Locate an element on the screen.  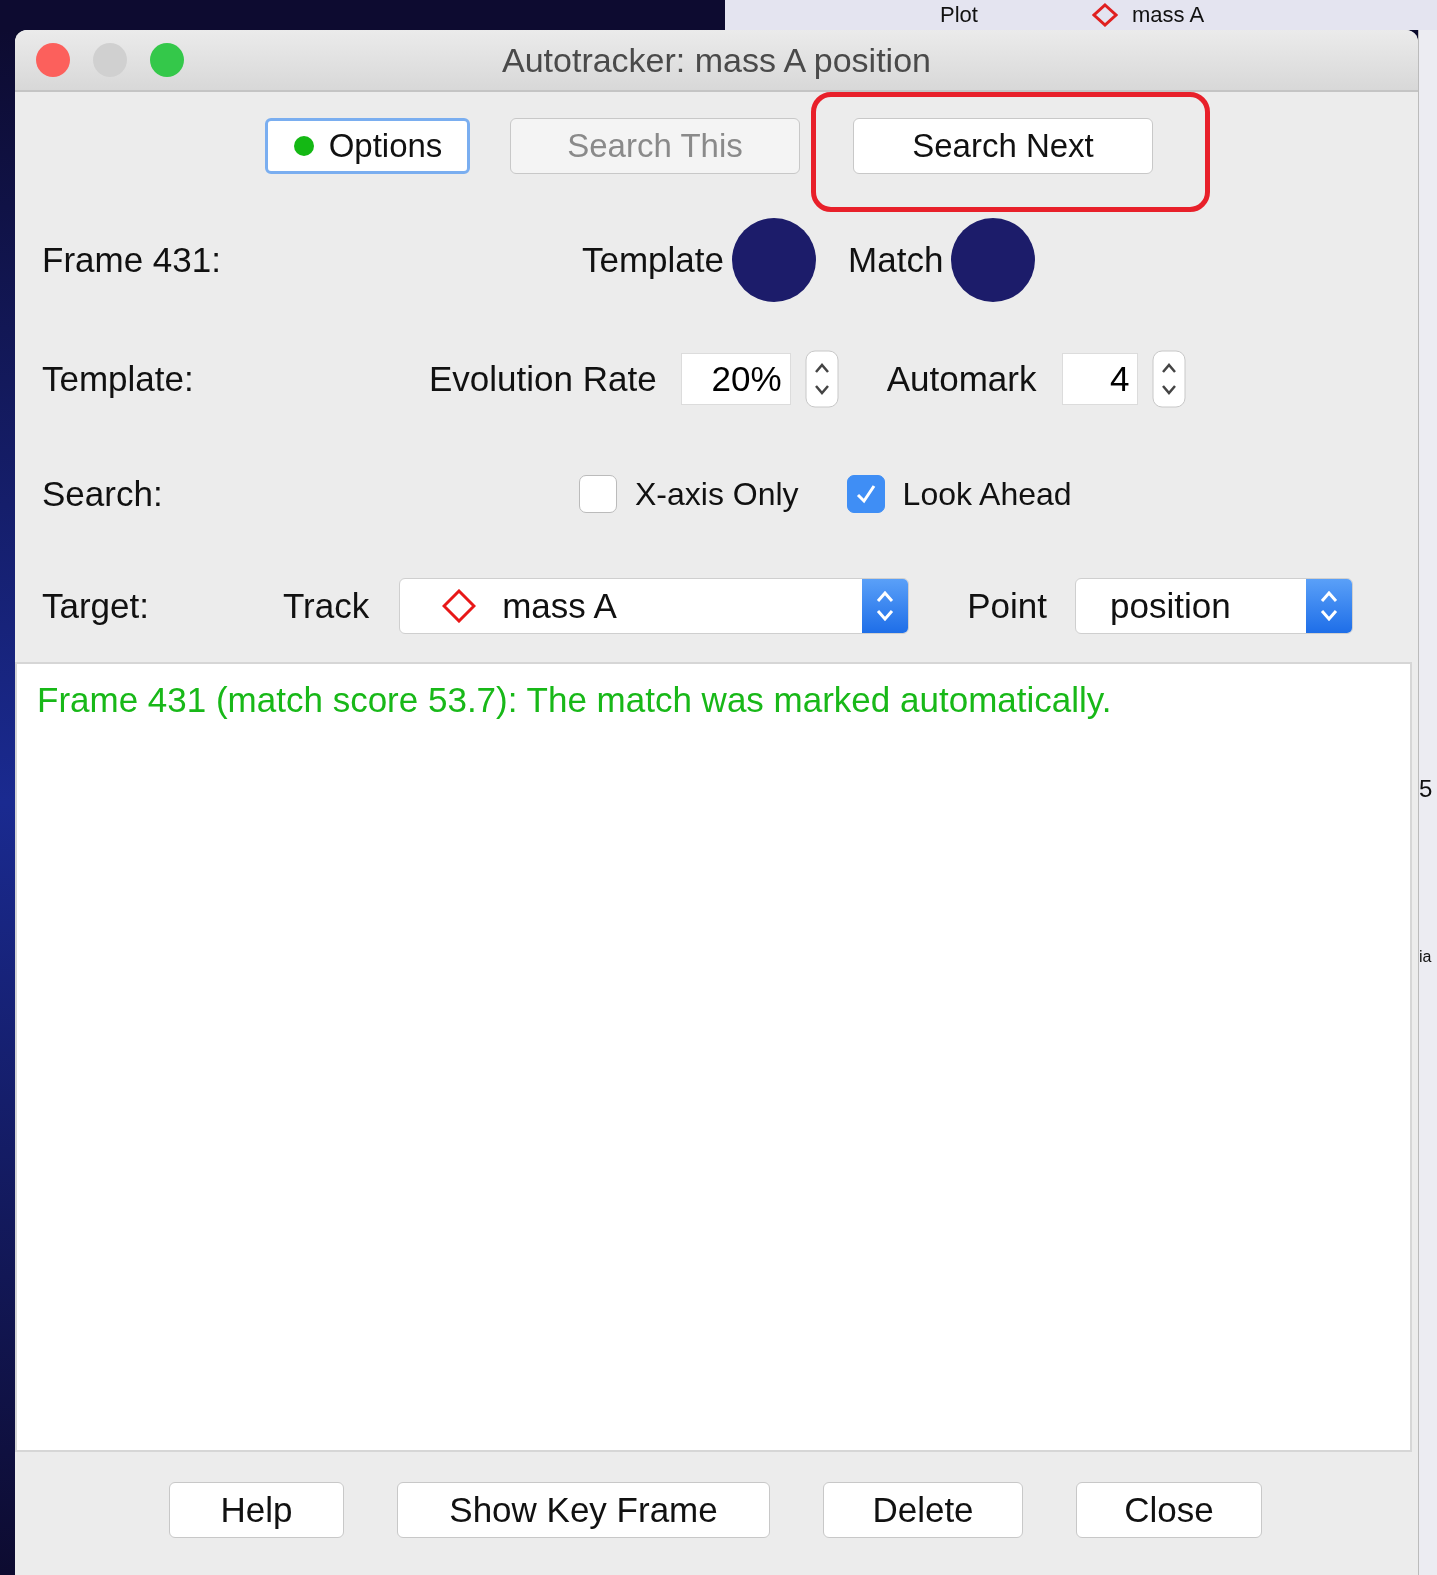
select-label: Track is located at coordinates (326, 606).